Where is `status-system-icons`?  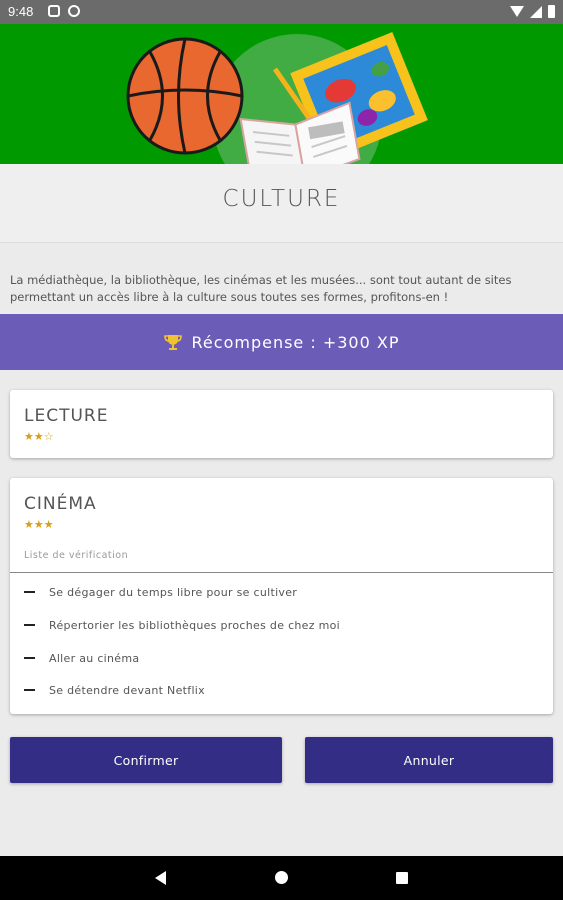
status-system-icons is located at coordinates (532, 11).